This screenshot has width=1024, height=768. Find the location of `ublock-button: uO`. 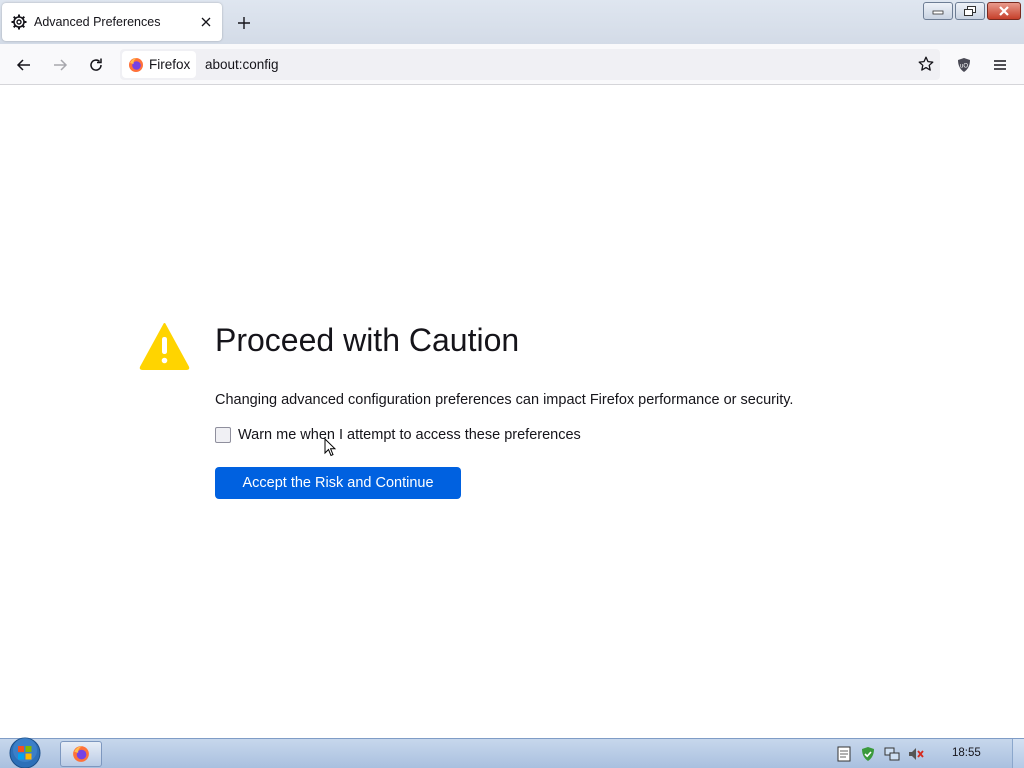

ublock-button: uO is located at coordinates (964, 65).